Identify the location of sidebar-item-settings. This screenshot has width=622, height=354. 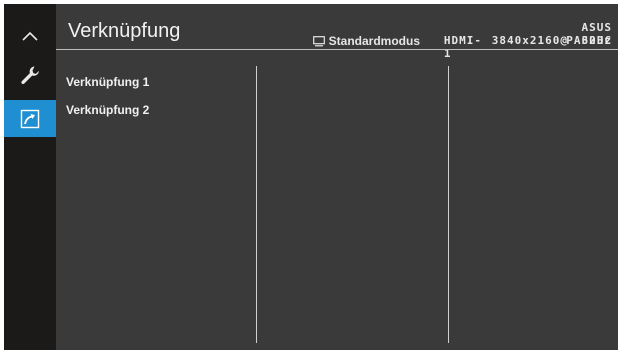
(30, 75).